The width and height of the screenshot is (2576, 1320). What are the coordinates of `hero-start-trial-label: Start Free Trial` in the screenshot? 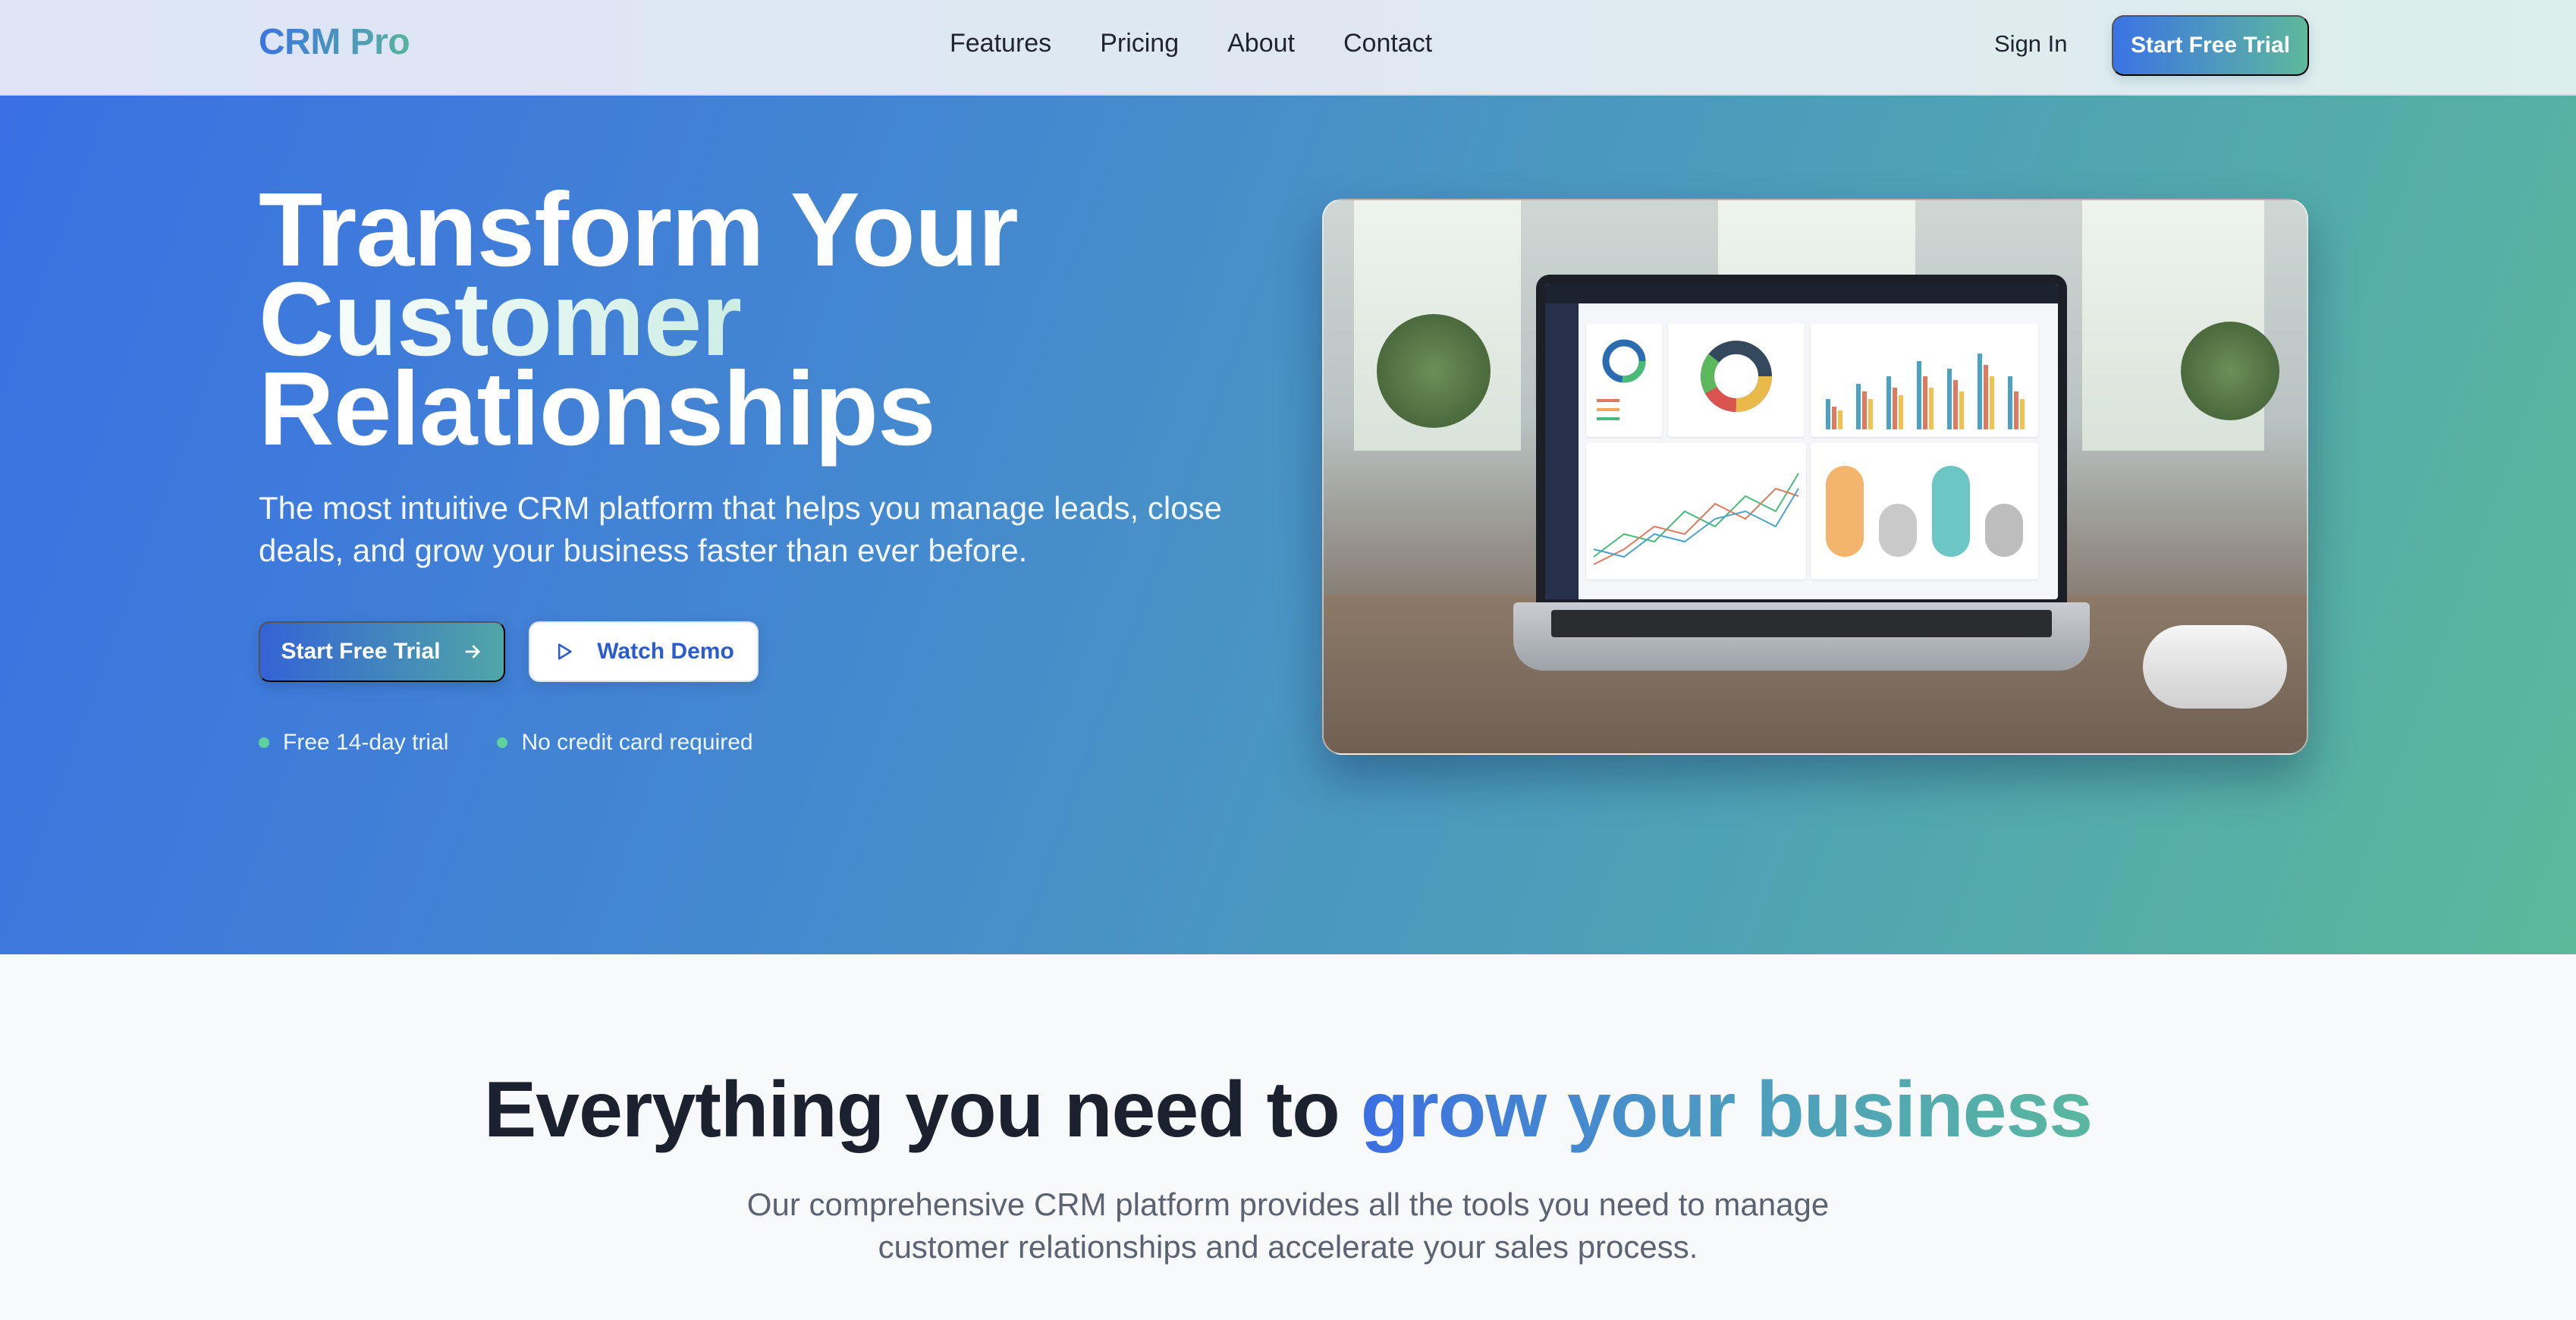 It's located at (361, 651).